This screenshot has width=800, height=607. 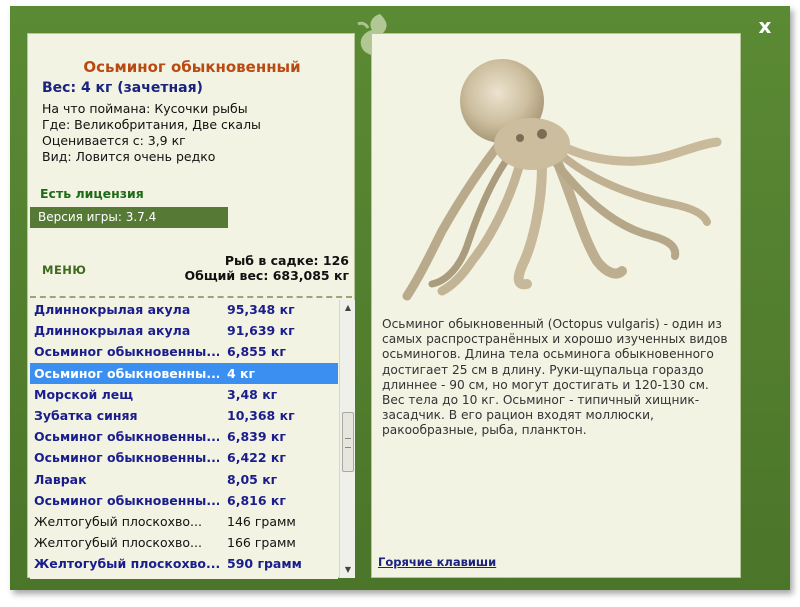 I want to click on catch-fish-name: Лаврак, so click(x=60, y=479).